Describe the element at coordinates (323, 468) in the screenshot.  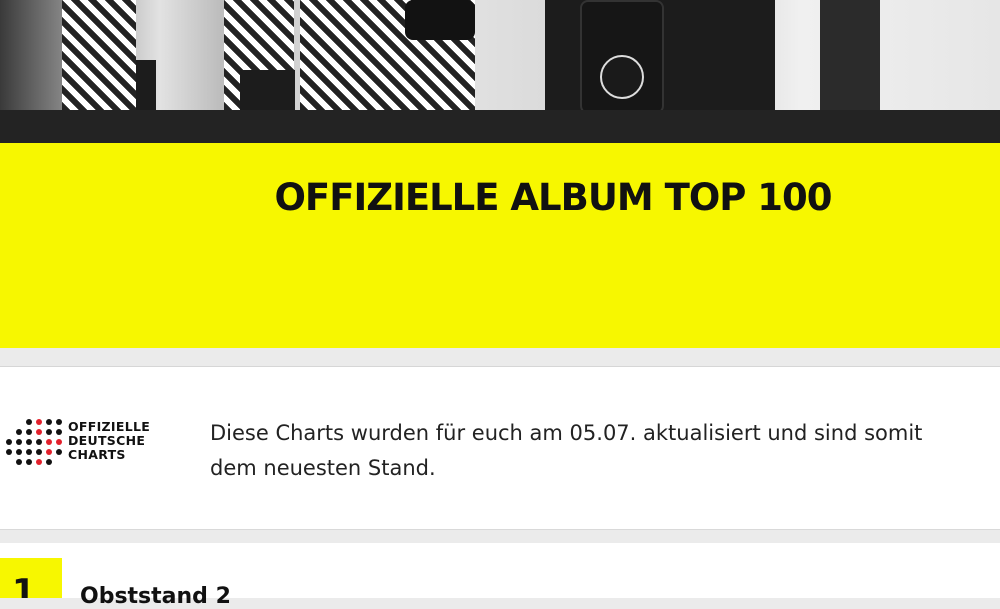
I see `update-notice-line-2: dem neuesten Stand.` at that location.